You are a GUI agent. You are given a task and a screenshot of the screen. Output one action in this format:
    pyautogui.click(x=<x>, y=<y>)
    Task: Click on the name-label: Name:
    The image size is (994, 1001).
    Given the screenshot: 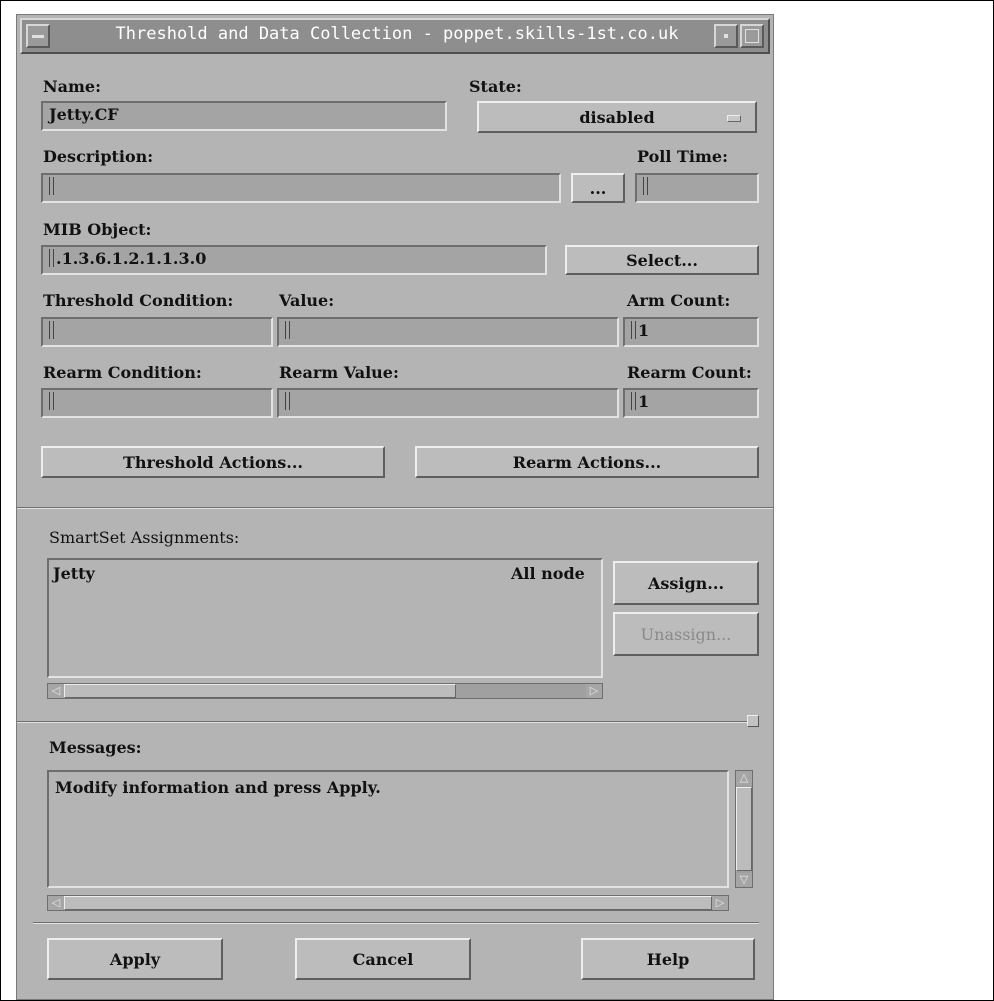 What is the action you would take?
    pyautogui.click(x=72, y=86)
    